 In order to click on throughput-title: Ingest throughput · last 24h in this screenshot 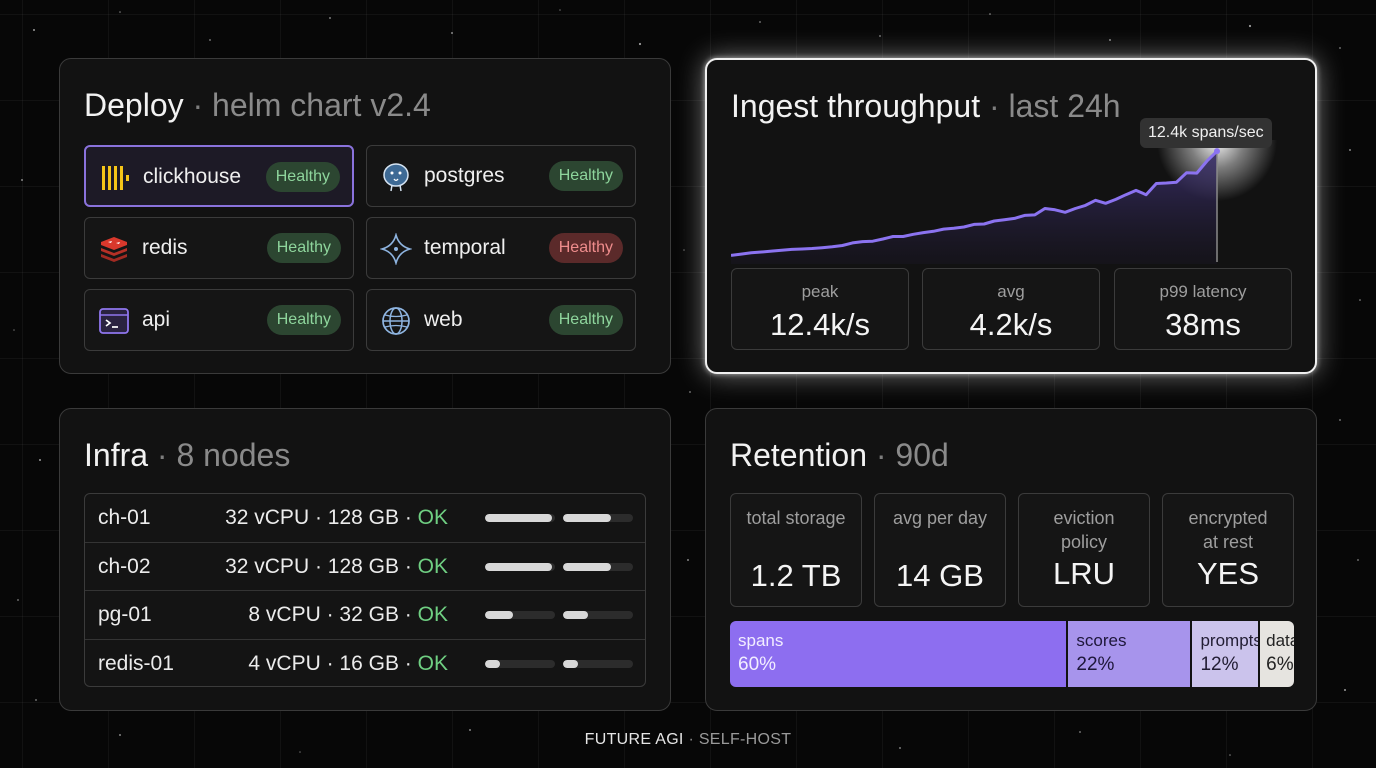, I will do `click(926, 106)`.